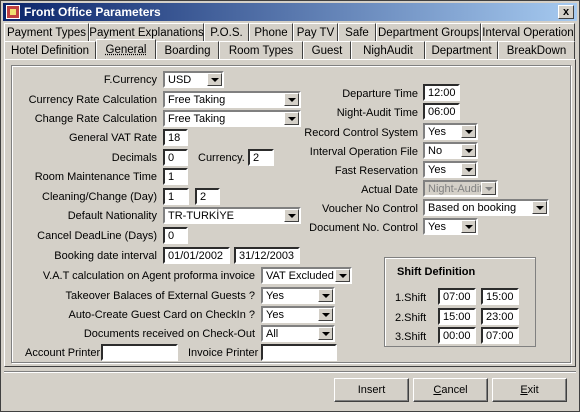  I want to click on shift-2-end-field: 23:00, so click(500, 316).